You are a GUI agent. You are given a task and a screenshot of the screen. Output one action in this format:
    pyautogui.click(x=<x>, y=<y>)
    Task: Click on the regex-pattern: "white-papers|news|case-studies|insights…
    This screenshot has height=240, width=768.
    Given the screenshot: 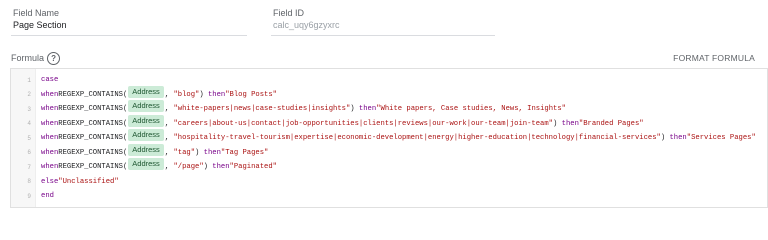 What is the action you would take?
    pyautogui.click(x=262, y=109)
    